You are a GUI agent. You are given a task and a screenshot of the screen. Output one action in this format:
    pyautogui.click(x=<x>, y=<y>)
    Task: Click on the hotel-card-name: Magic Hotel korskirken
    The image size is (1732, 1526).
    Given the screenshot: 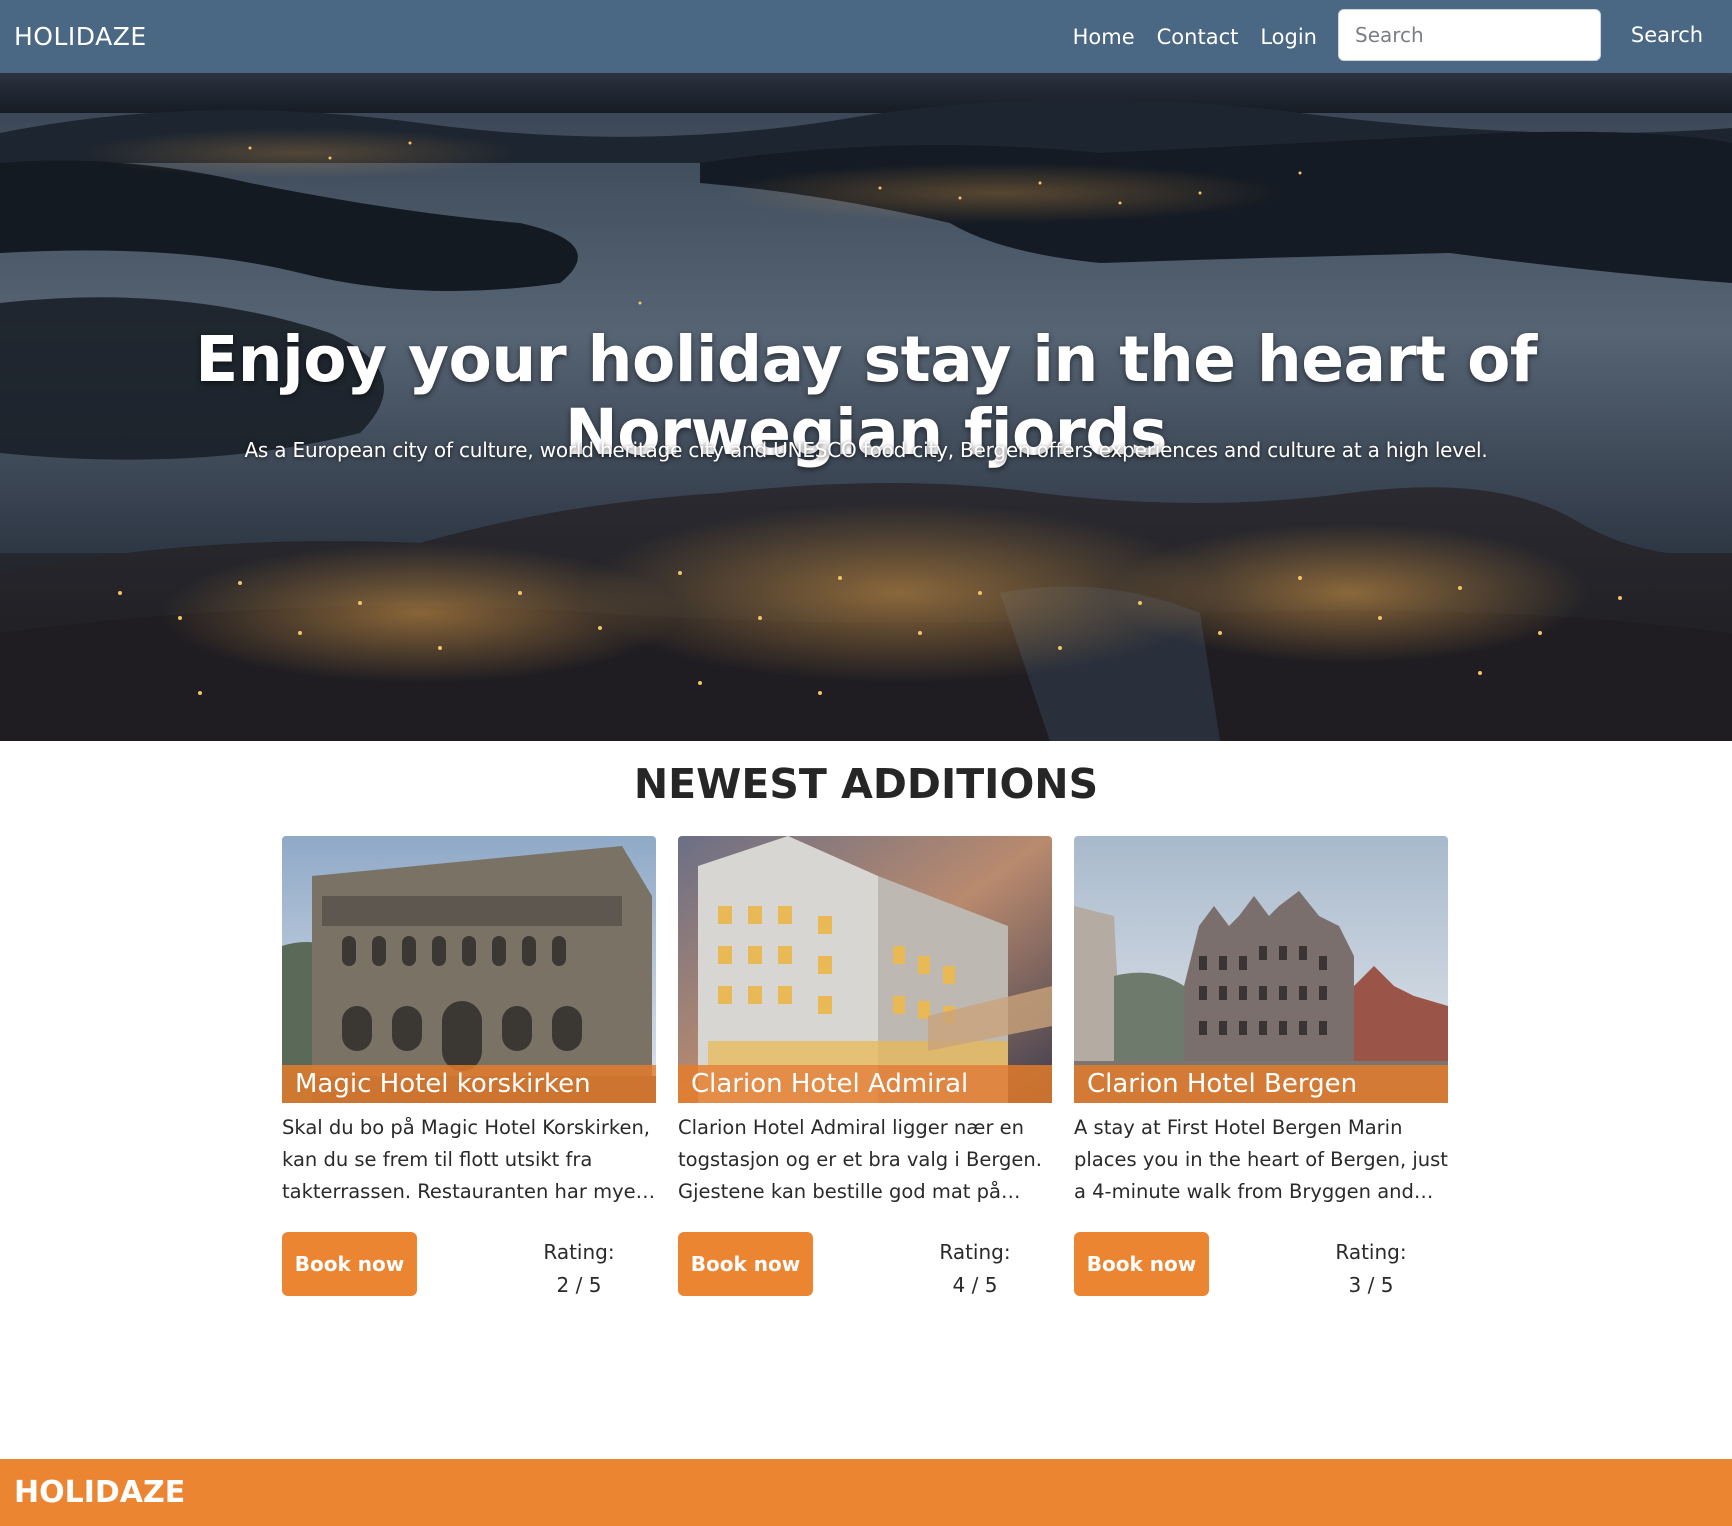 What is the action you would take?
    pyautogui.click(x=469, y=1084)
    